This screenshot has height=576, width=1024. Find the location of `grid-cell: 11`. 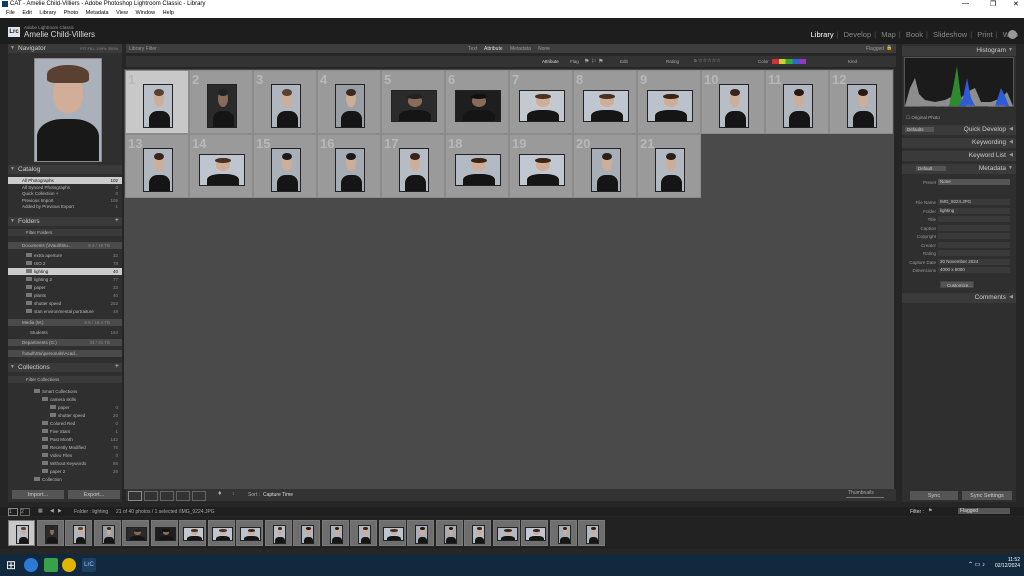

grid-cell: 11 is located at coordinates (797, 102).